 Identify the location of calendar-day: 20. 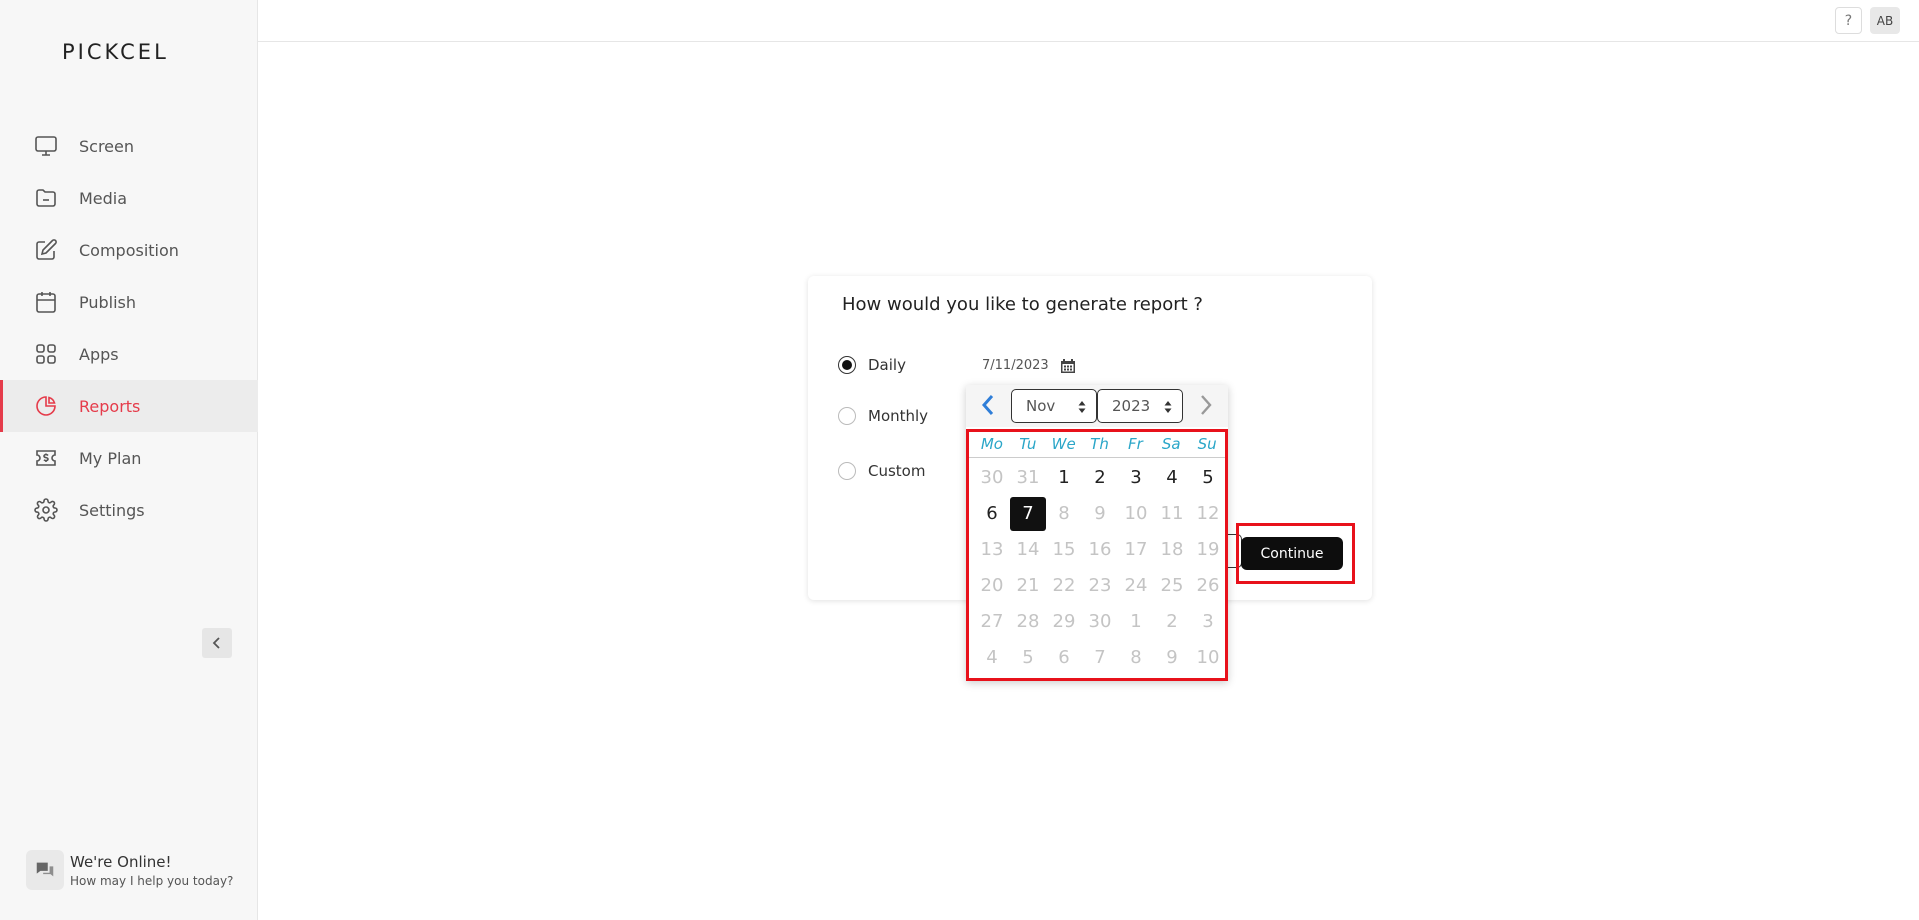
(992, 586).